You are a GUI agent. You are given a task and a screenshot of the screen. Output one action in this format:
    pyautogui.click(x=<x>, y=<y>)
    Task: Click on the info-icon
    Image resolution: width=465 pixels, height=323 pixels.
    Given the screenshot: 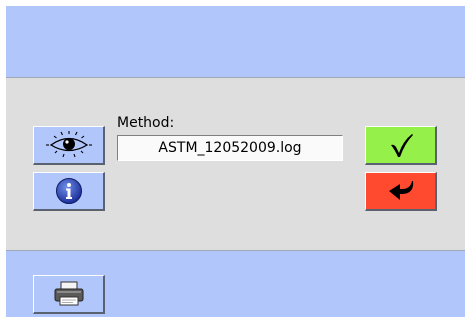 What is the action you would take?
    pyautogui.click(x=68, y=191)
    